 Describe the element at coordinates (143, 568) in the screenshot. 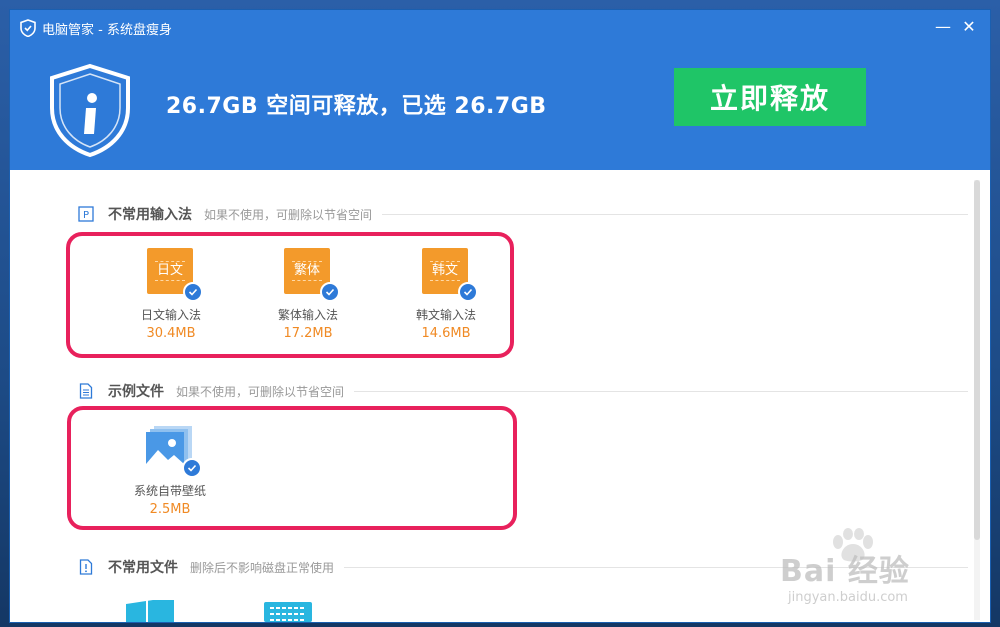

I see `section-title: 不常用文件` at that location.